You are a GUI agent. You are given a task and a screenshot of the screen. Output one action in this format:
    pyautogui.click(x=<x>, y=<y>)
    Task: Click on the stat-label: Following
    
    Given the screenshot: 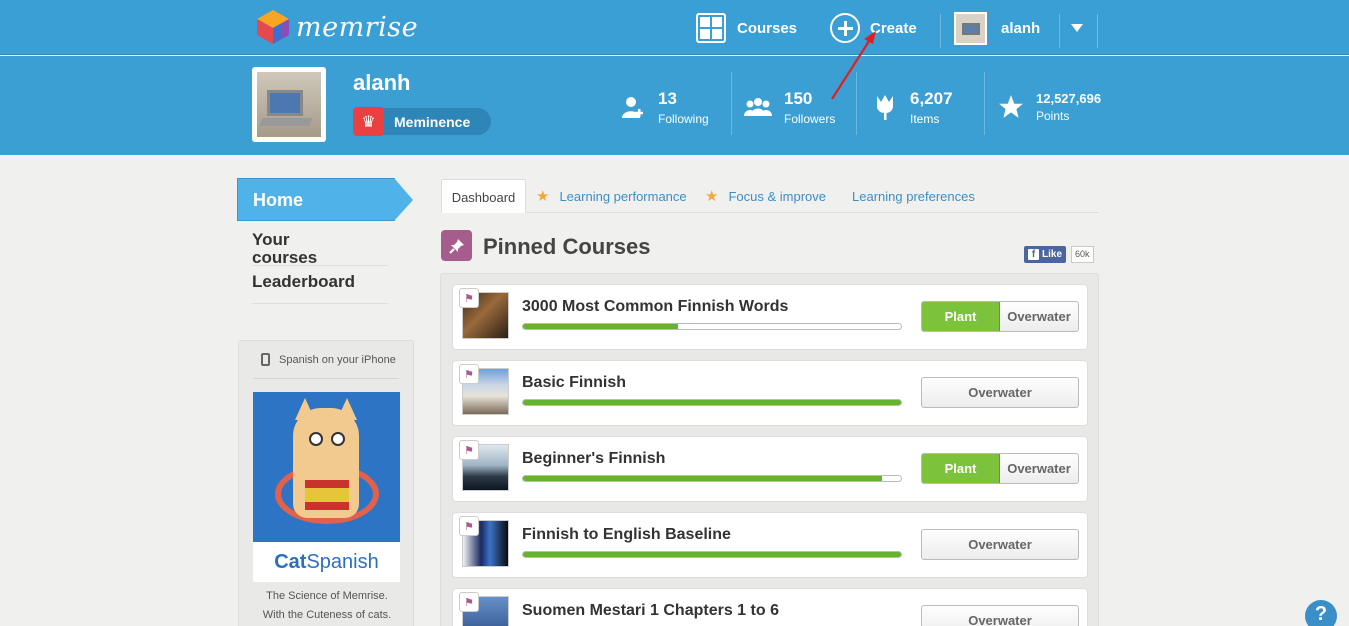 What is the action you would take?
    pyautogui.click(x=683, y=118)
    